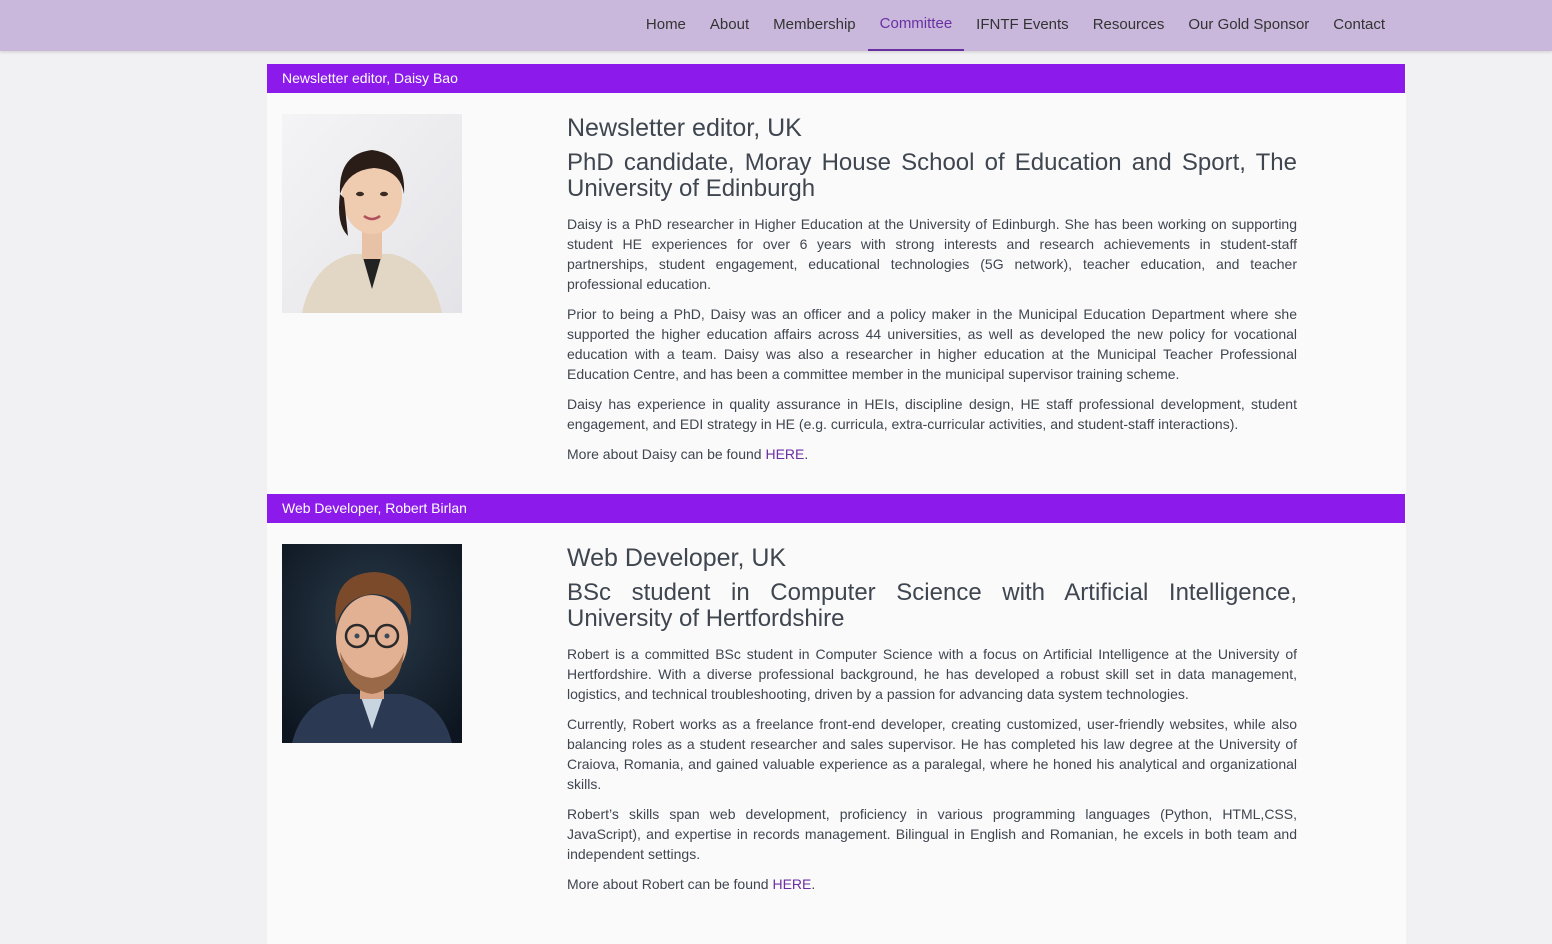 This screenshot has height=944, width=1552. I want to click on member-photo-daisy, so click(372, 213).